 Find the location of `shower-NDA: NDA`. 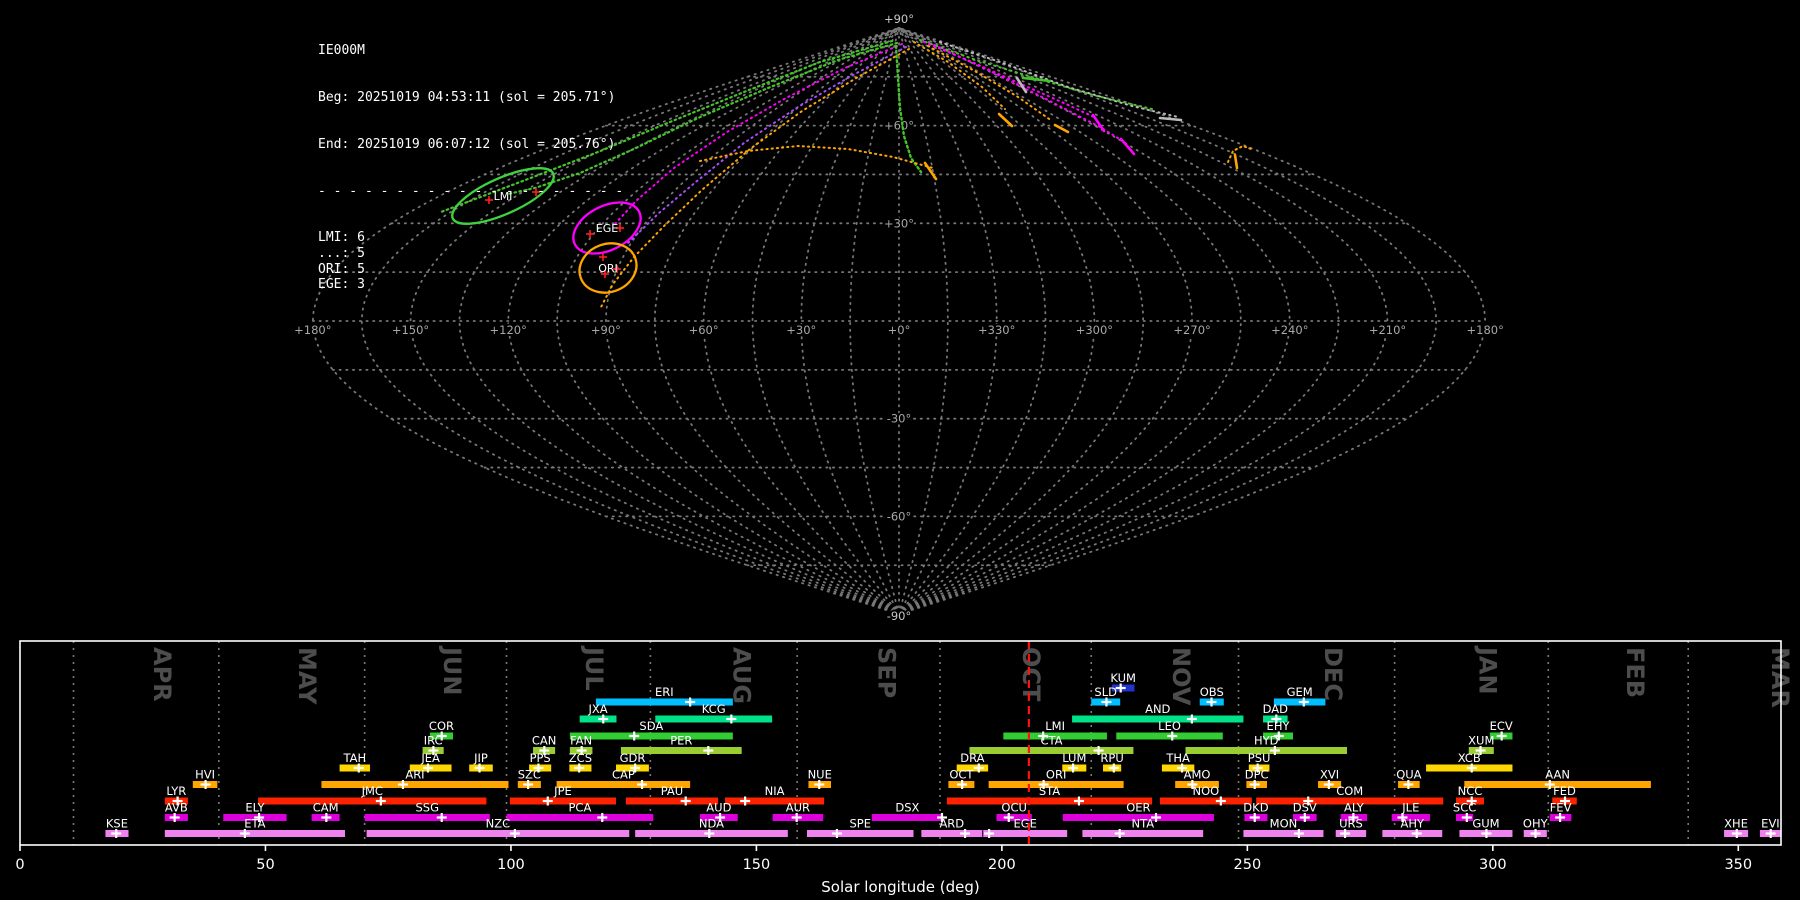

shower-NDA: NDA is located at coordinates (711, 827).